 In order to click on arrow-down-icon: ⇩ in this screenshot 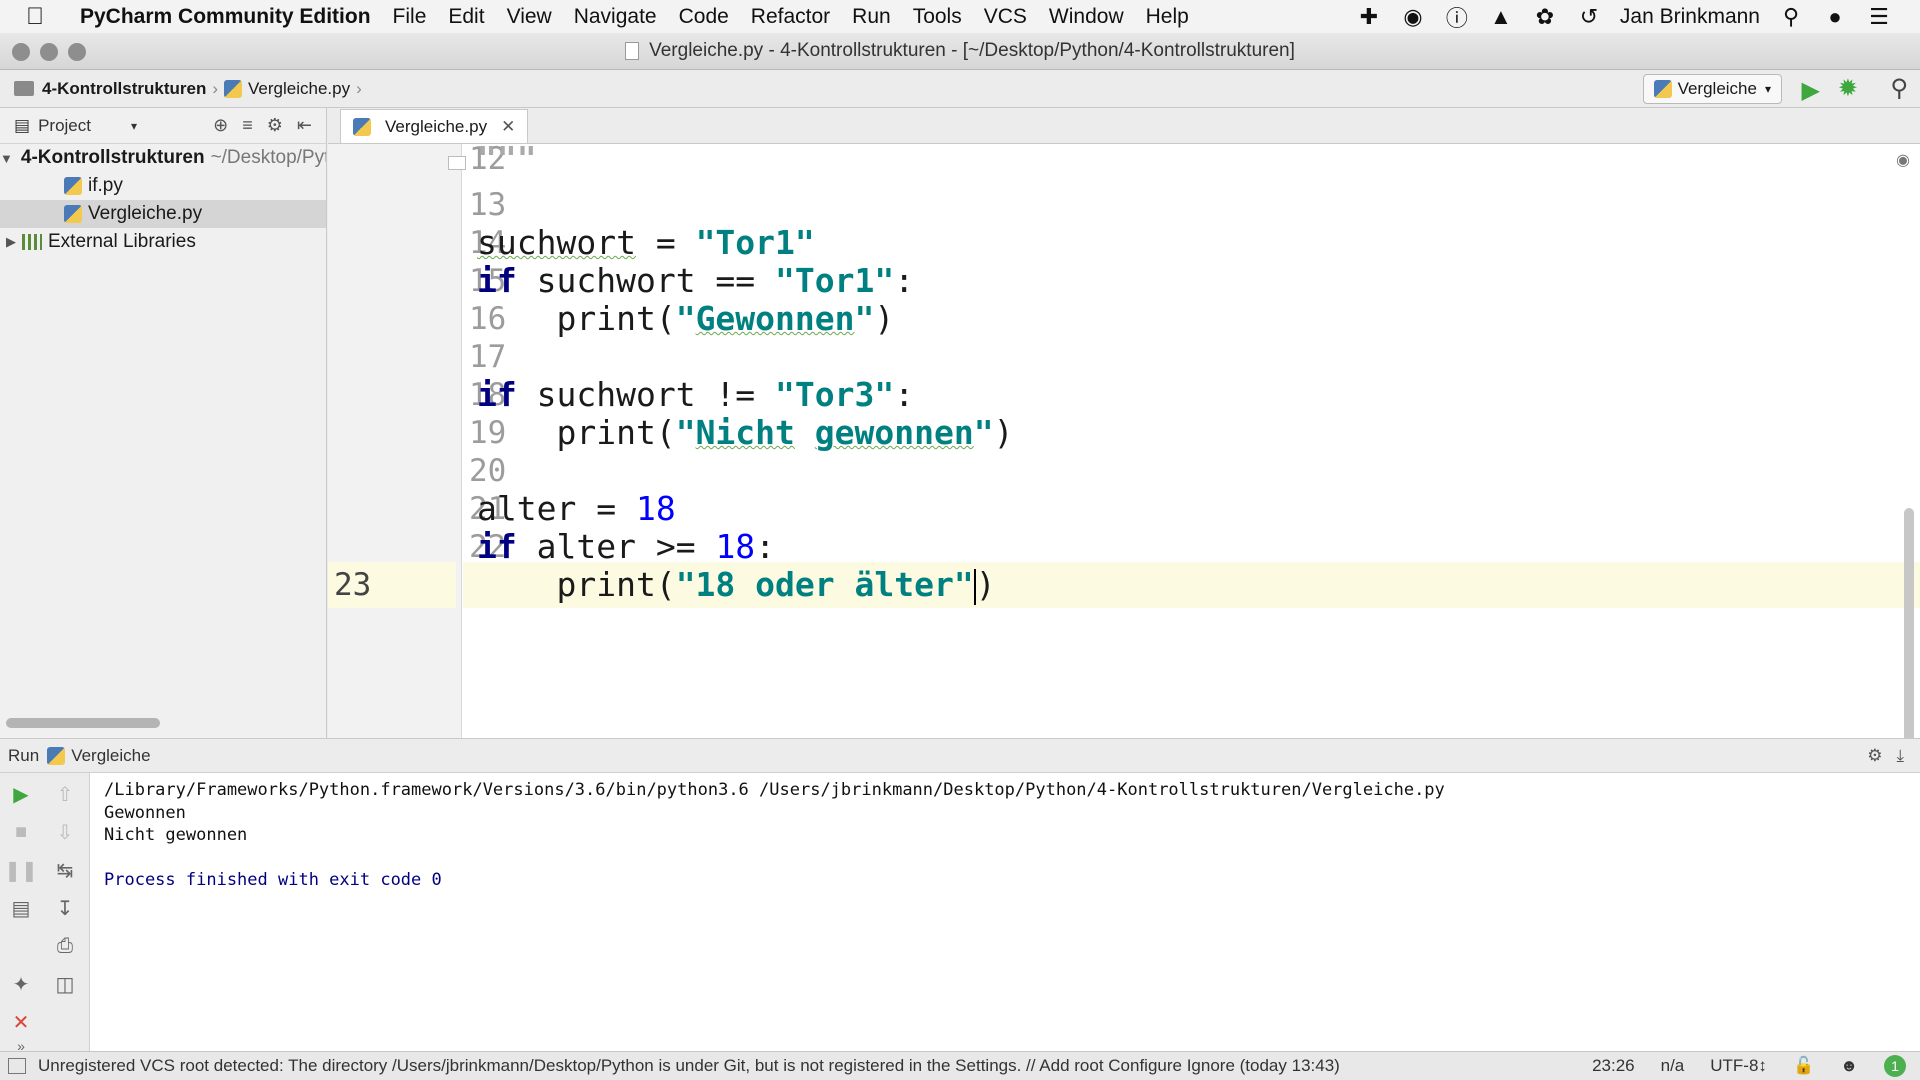, I will do `click(65, 832)`.